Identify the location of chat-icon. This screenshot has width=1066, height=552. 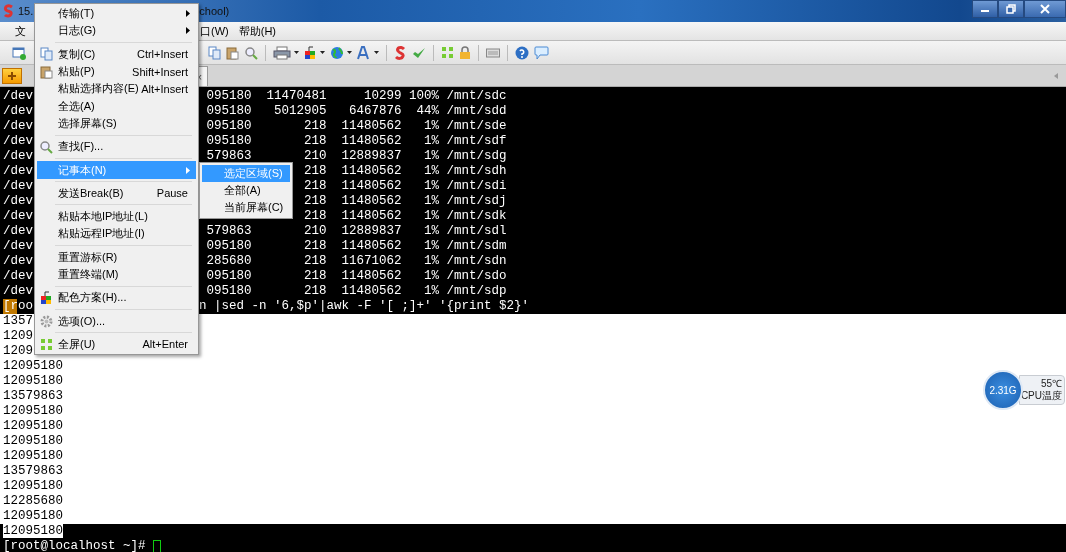
(541, 52).